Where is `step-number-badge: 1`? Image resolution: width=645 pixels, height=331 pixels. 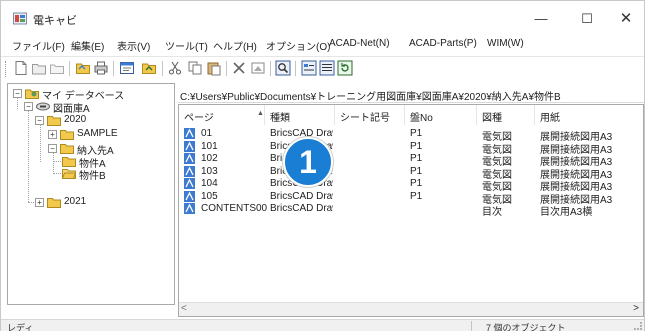
step-number-badge: 1 is located at coordinates (308, 162).